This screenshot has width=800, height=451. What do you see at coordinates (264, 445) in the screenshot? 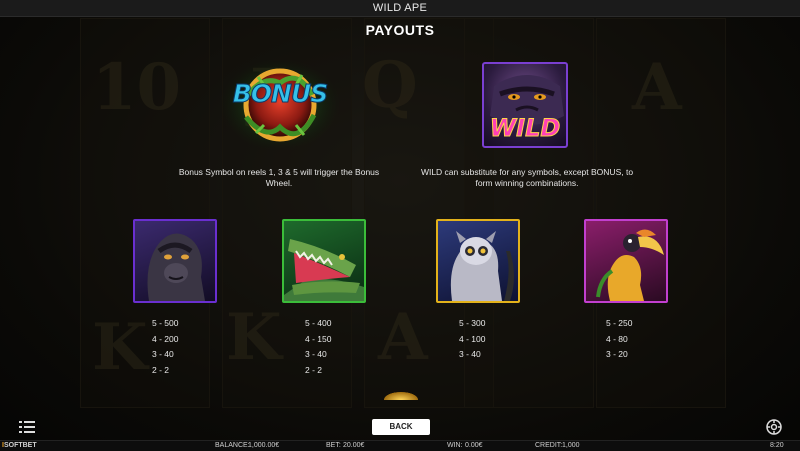
I see `balance-value: 1,000.00€` at bounding box center [264, 445].